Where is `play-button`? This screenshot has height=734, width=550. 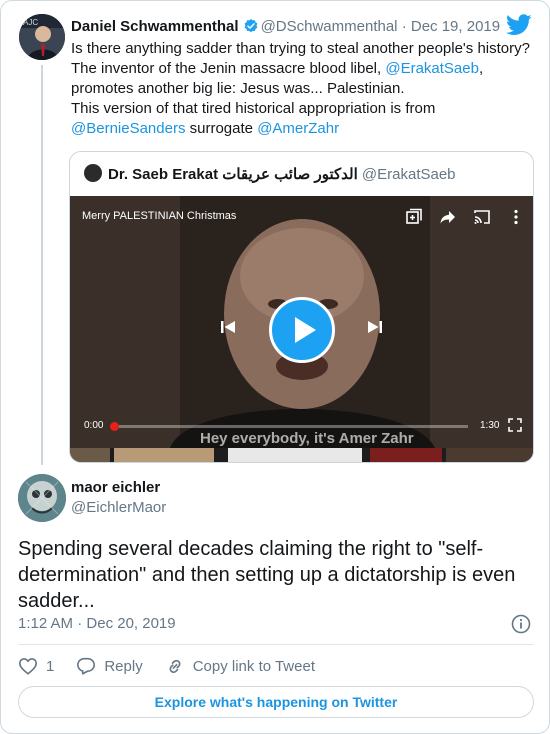
play-button is located at coordinates (302, 330).